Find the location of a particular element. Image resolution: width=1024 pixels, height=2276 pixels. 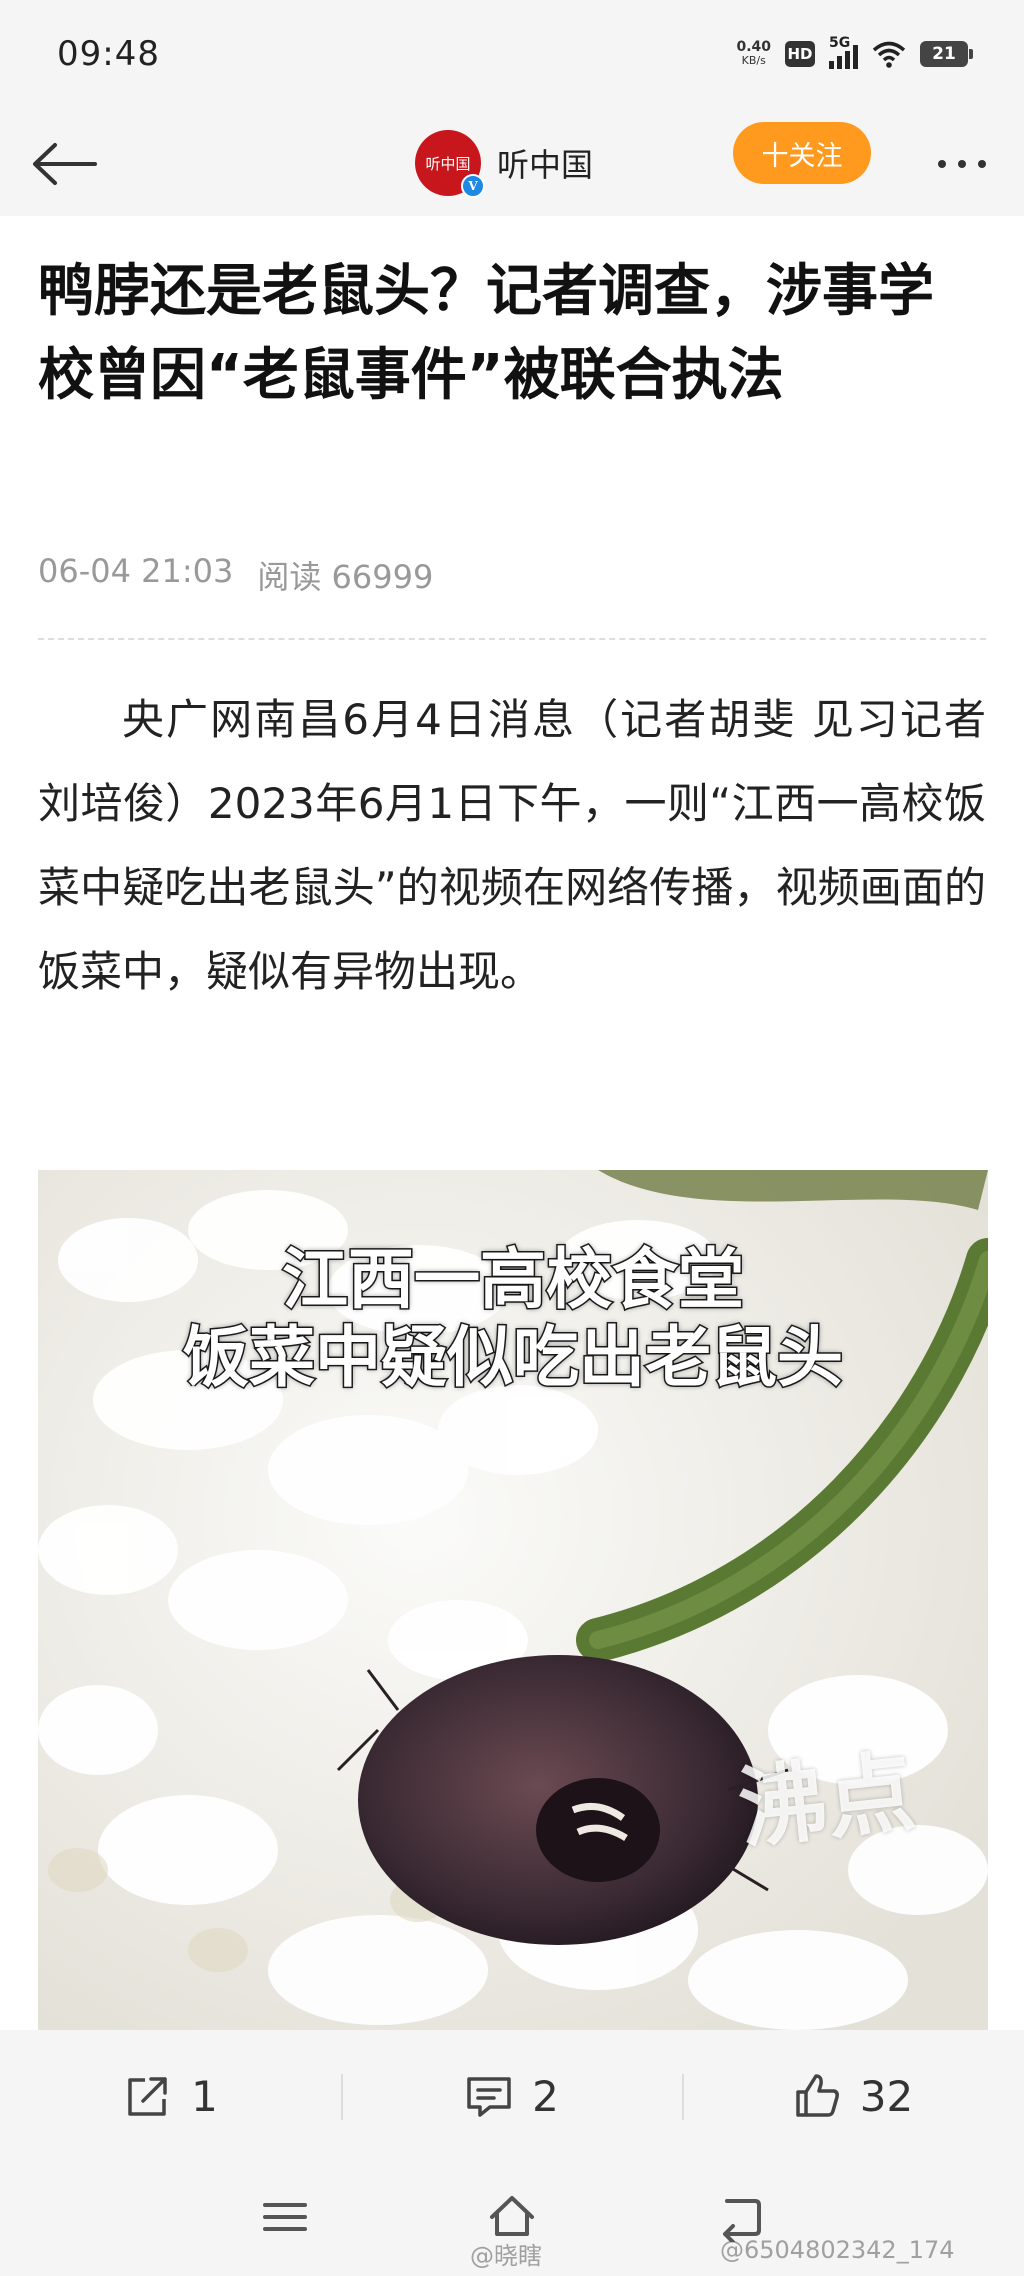

back-button is located at coordinates (64, 164).